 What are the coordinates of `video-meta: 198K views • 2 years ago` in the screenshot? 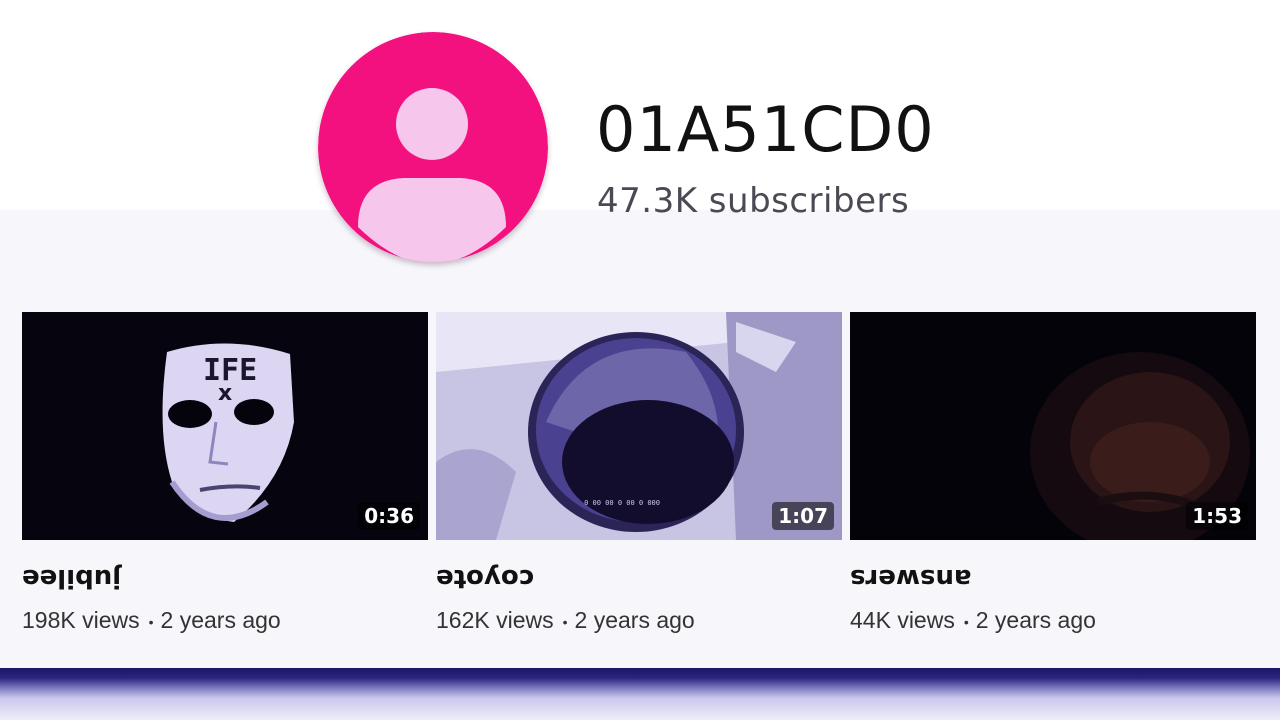 It's located at (151, 621).